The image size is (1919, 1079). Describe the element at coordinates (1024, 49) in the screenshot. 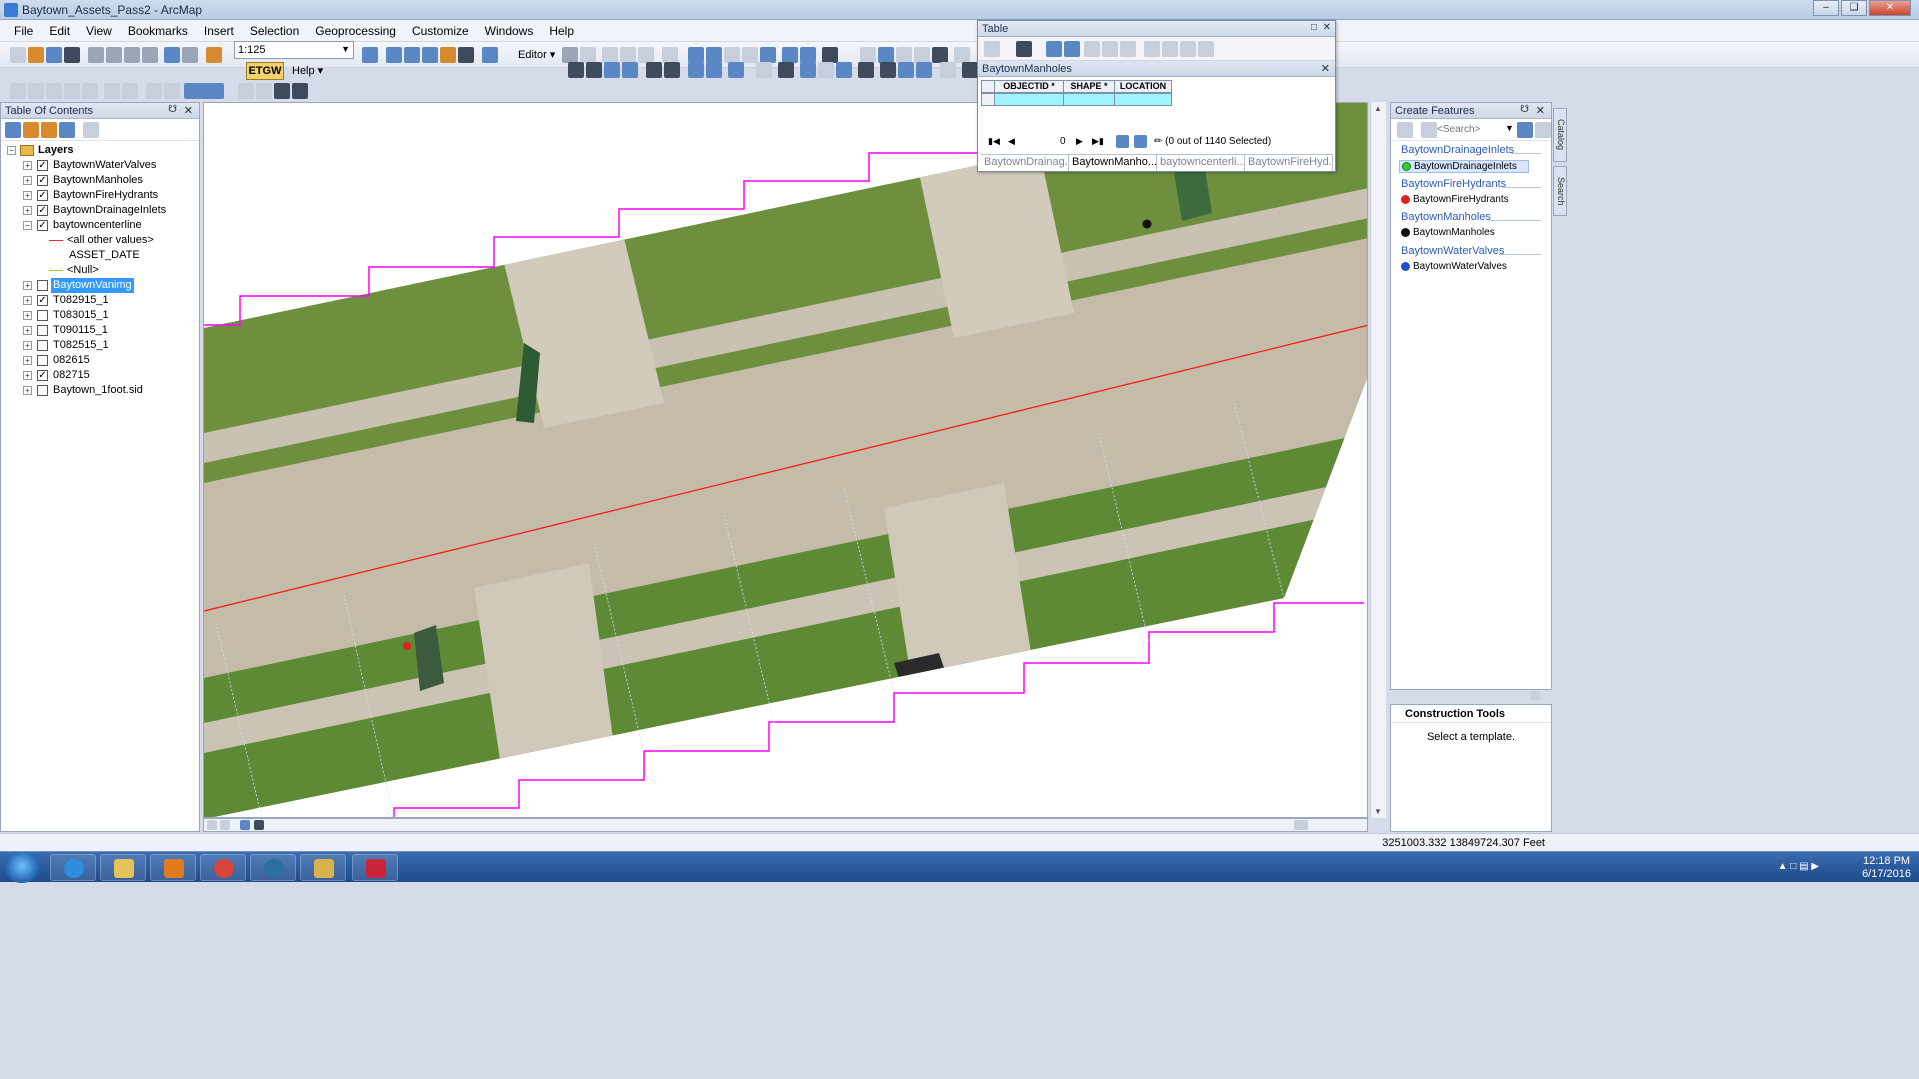

I see `related-tables-icon` at that location.